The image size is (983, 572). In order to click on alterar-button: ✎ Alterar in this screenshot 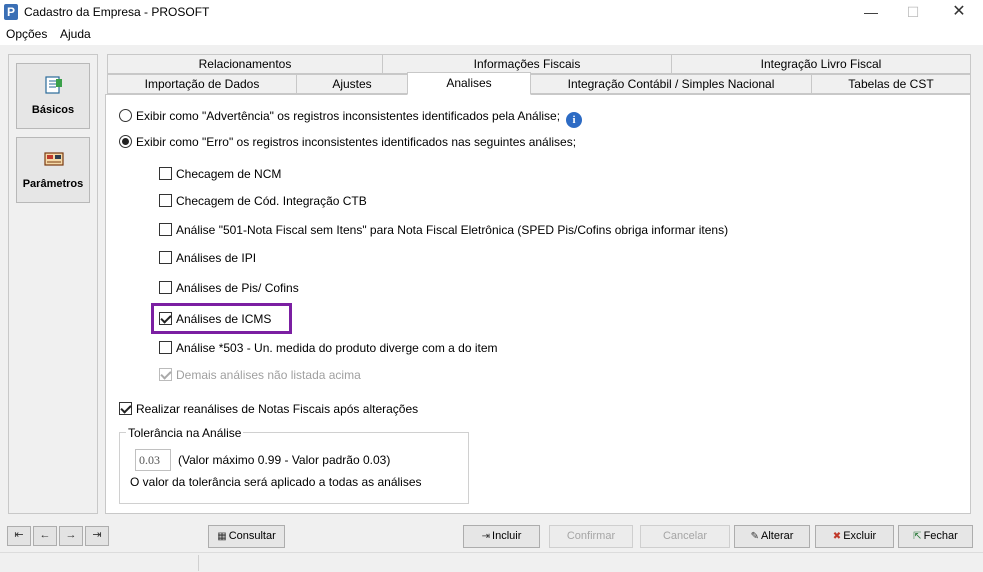, I will do `click(772, 536)`.